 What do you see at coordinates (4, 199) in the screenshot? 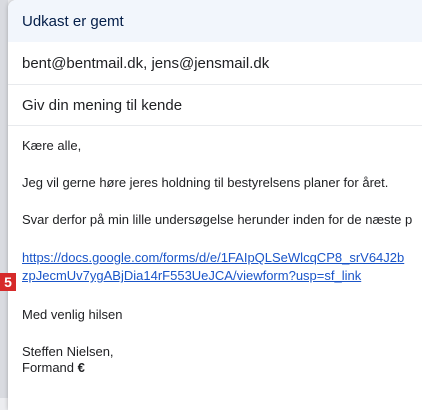
I see `background-panel` at bounding box center [4, 199].